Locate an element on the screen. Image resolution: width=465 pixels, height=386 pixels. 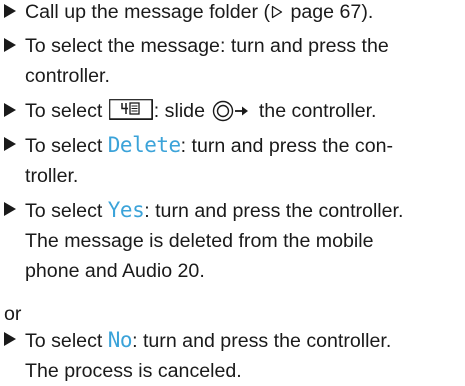
step-text-part: page 67). is located at coordinates (329, 12).